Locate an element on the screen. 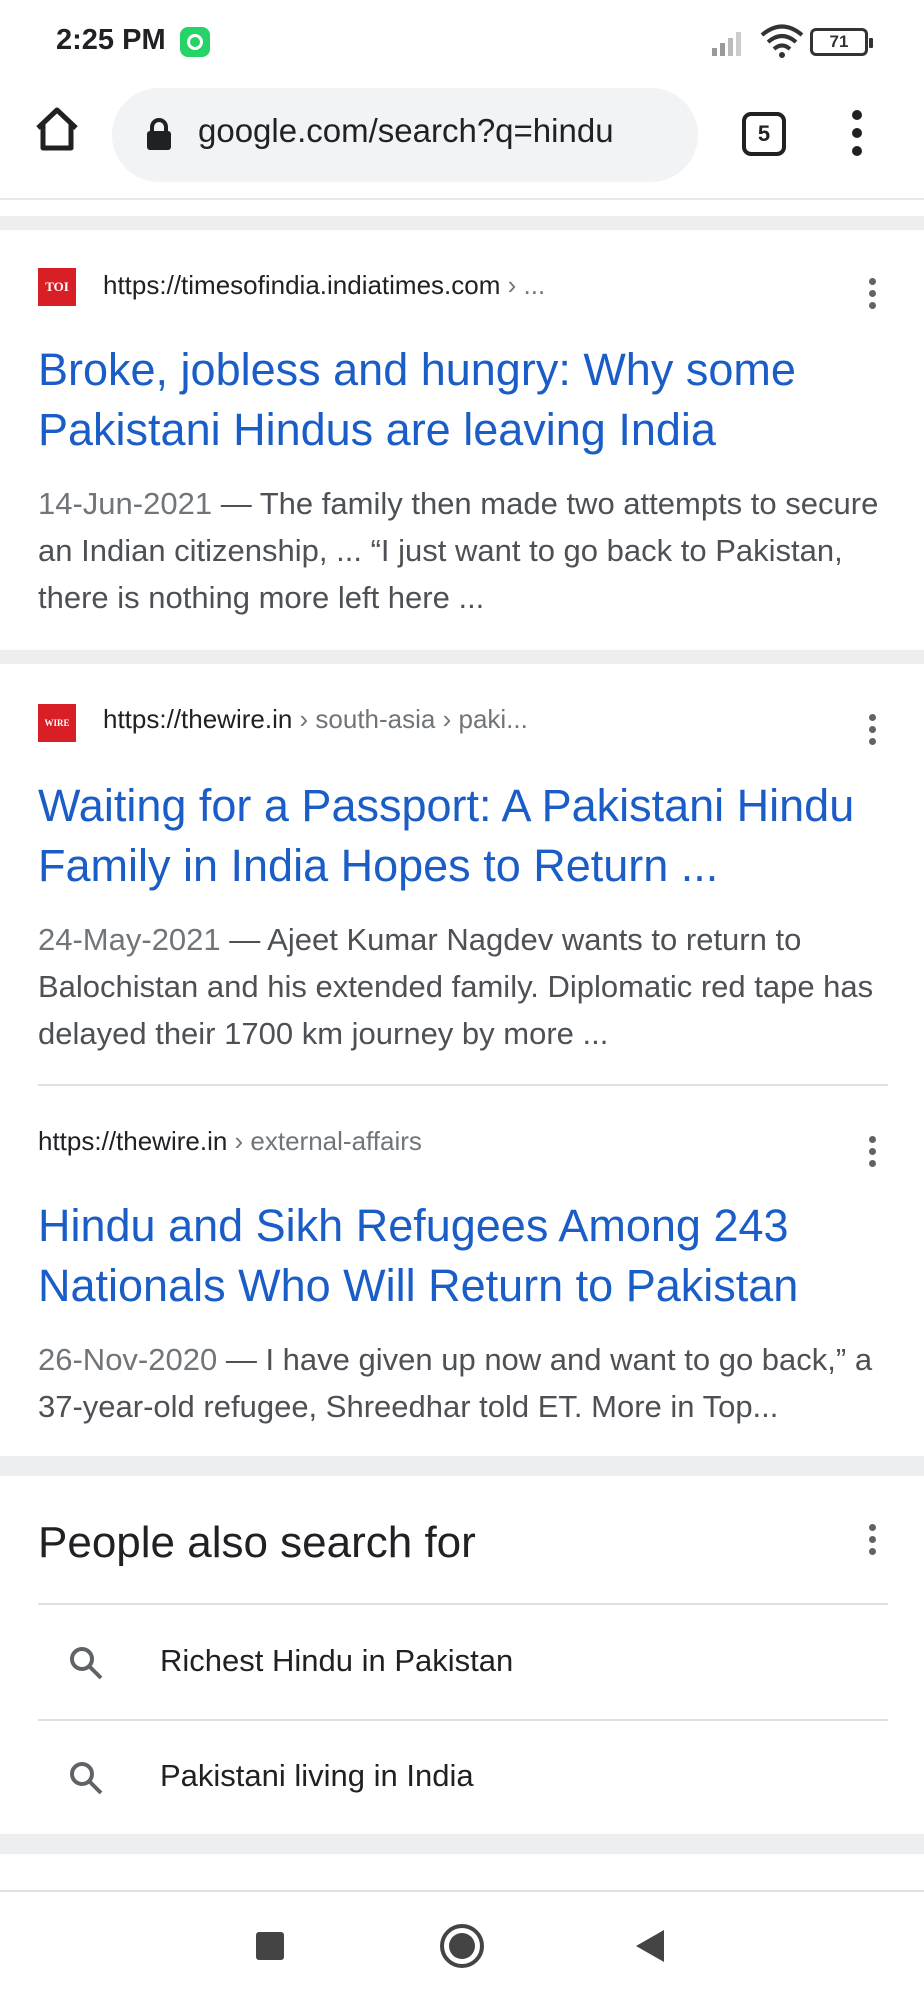 This screenshot has height=2000, width=924. result-date: 26-Nov-2020 is located at coordinates (128, 1359).